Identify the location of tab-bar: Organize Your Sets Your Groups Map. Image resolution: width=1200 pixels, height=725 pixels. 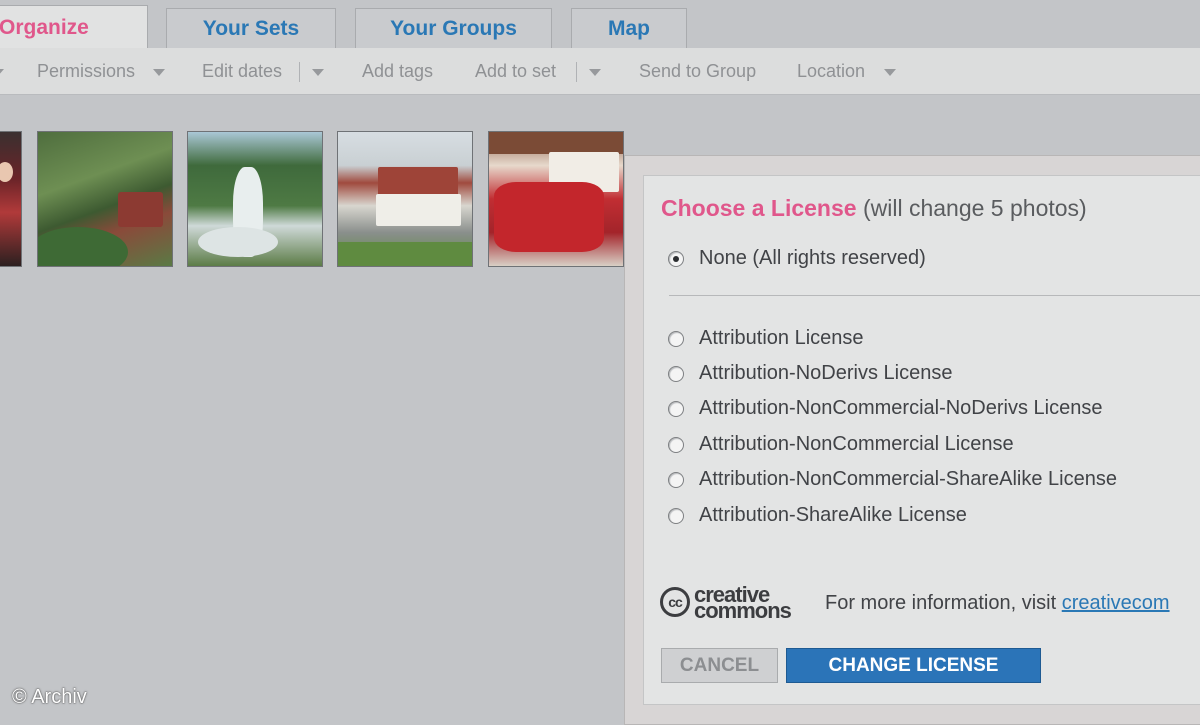
(600, 24).